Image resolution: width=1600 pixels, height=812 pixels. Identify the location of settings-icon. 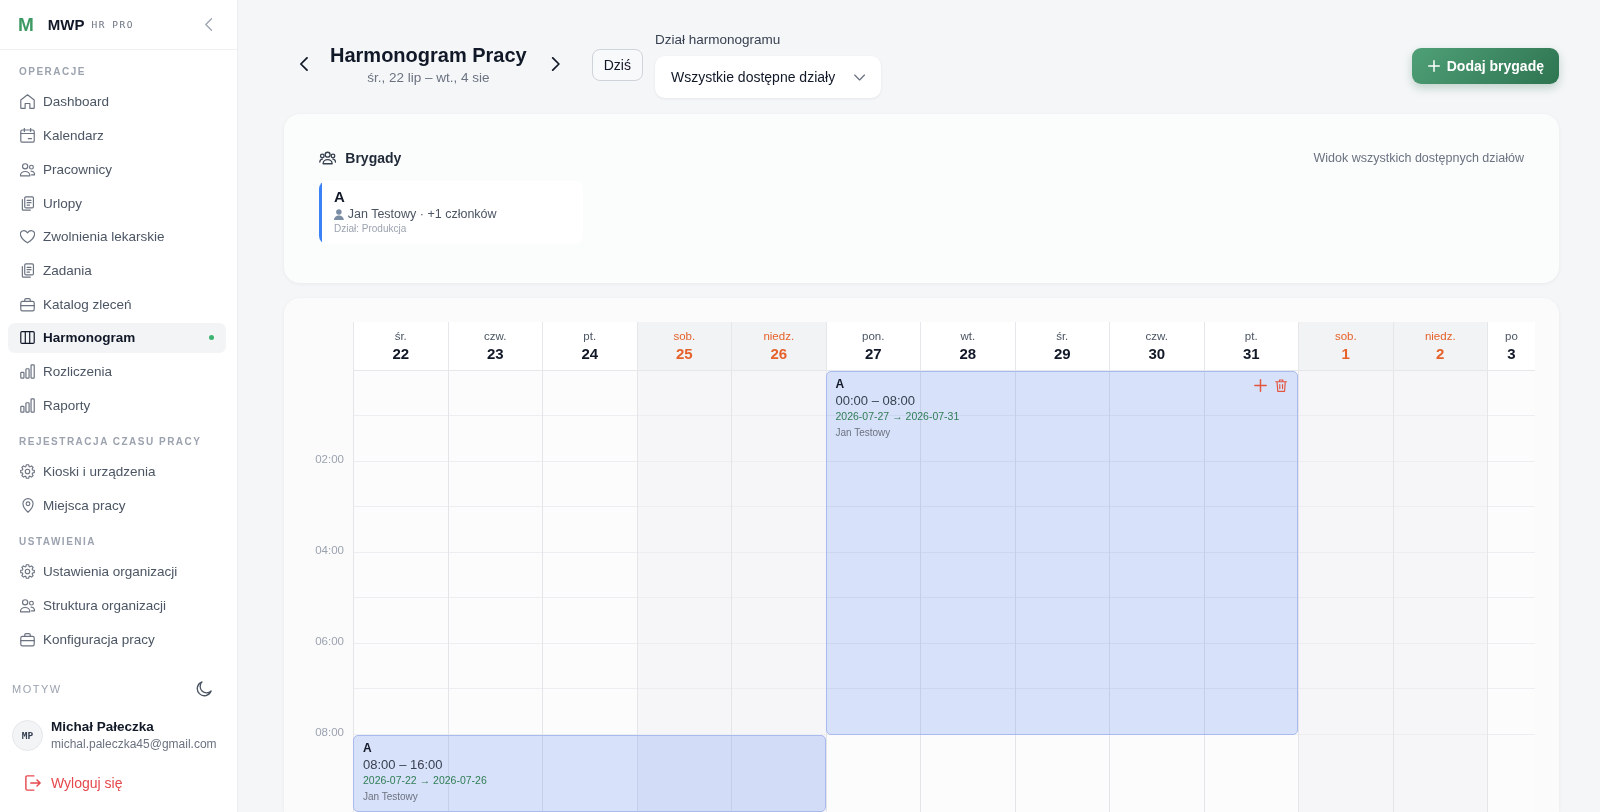
(27, 572).